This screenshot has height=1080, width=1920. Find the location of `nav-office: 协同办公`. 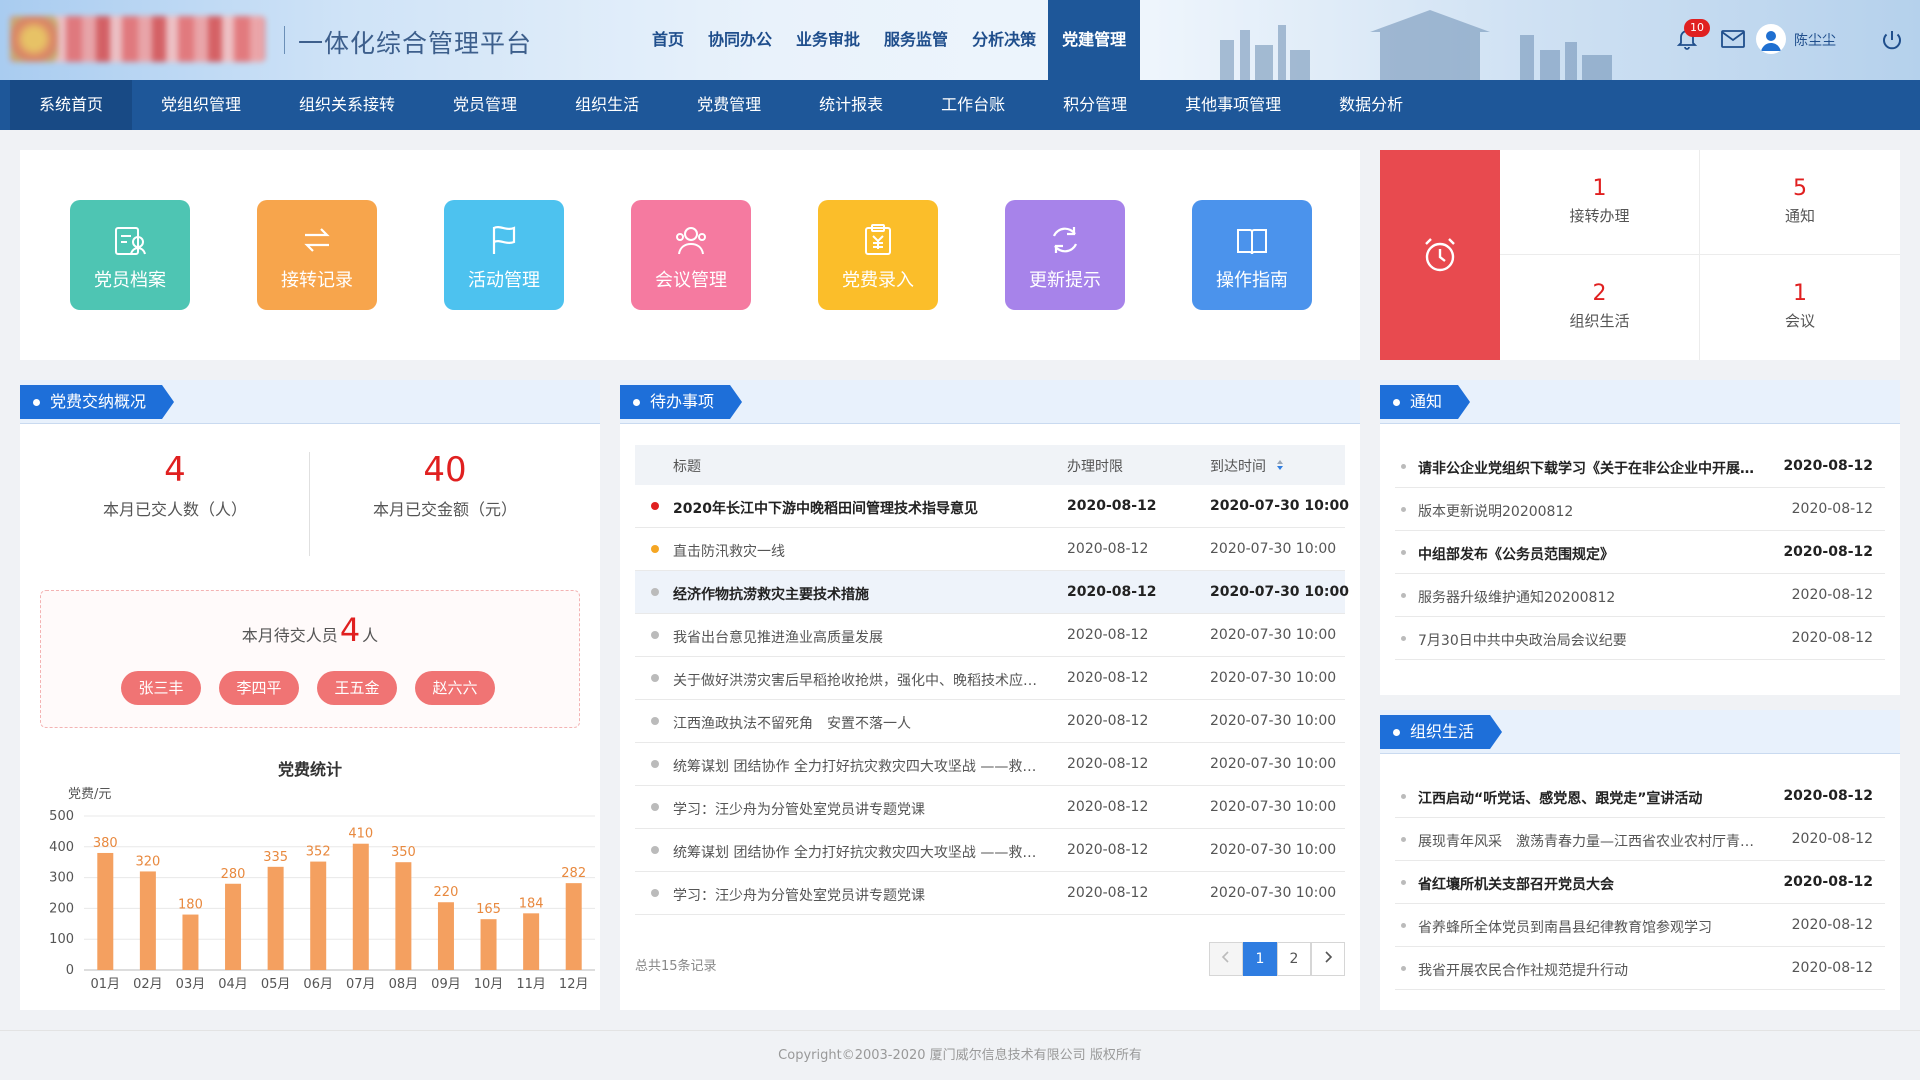

nav-office: 协同办公 is located at coordinates (740, 40).